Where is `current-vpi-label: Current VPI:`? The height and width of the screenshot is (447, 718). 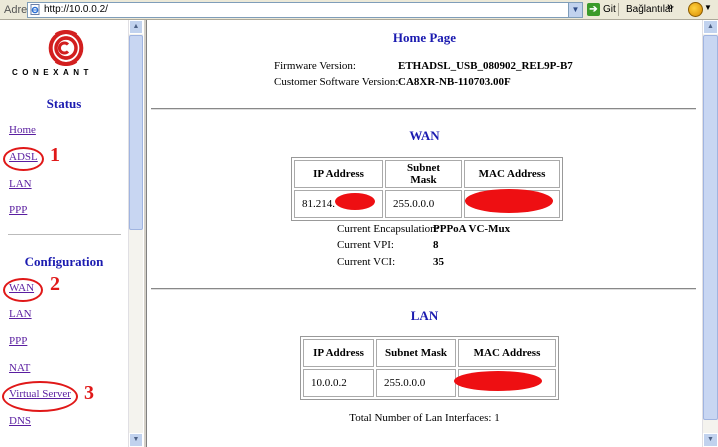
current-vpi-label: Current VPI: is located at coordinates (365, 245).